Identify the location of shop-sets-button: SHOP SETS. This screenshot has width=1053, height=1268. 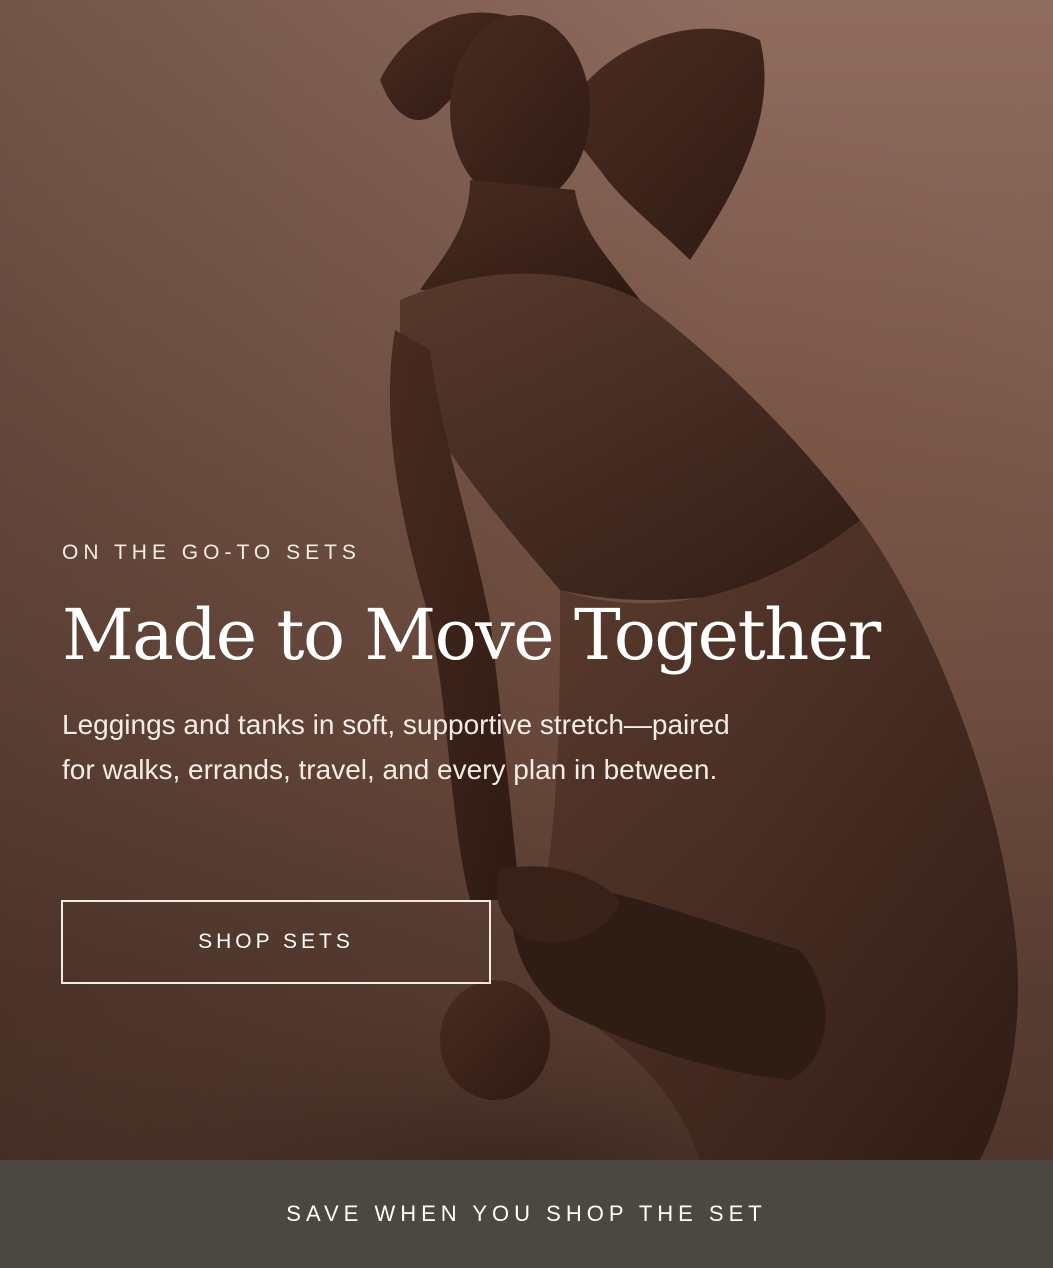
(276, 942).